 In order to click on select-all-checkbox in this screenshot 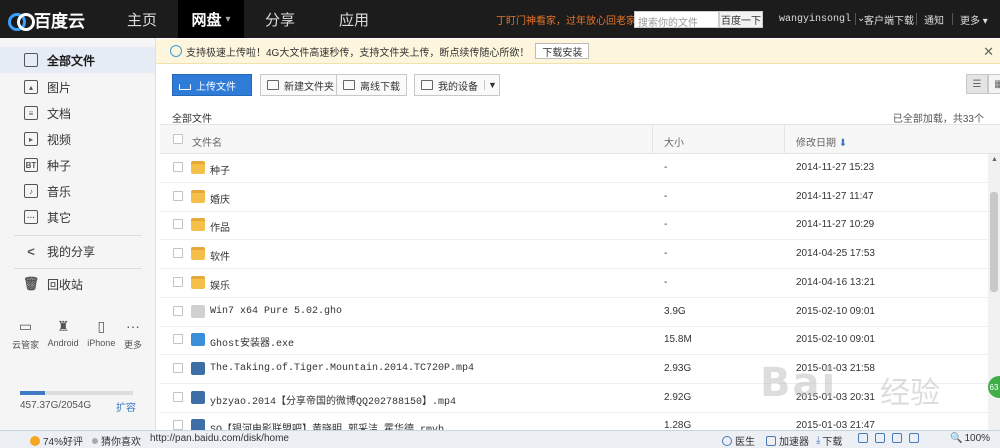, I will do `click(178, 139)`.